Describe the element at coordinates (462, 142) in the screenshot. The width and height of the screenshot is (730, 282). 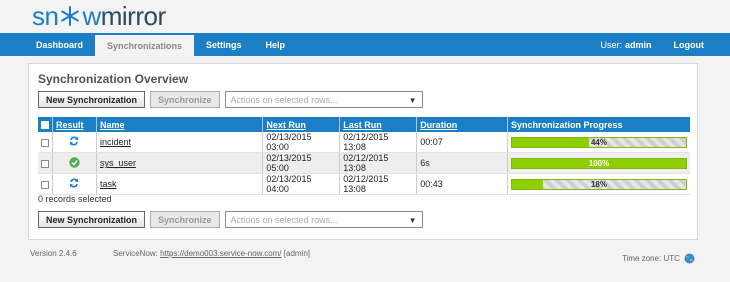
I see `duration-cell: 00:07` at that location.